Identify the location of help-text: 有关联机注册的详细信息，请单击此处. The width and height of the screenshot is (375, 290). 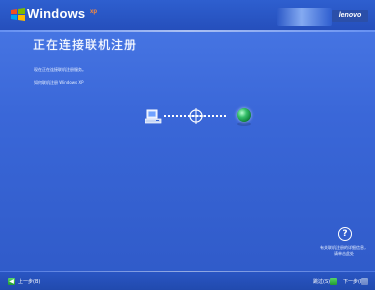
(344, 251).